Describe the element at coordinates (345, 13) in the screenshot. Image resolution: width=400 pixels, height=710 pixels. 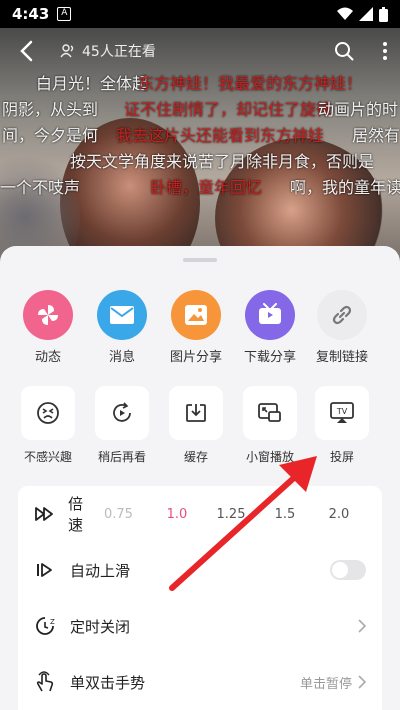
I see `wifi-icon` at that location.